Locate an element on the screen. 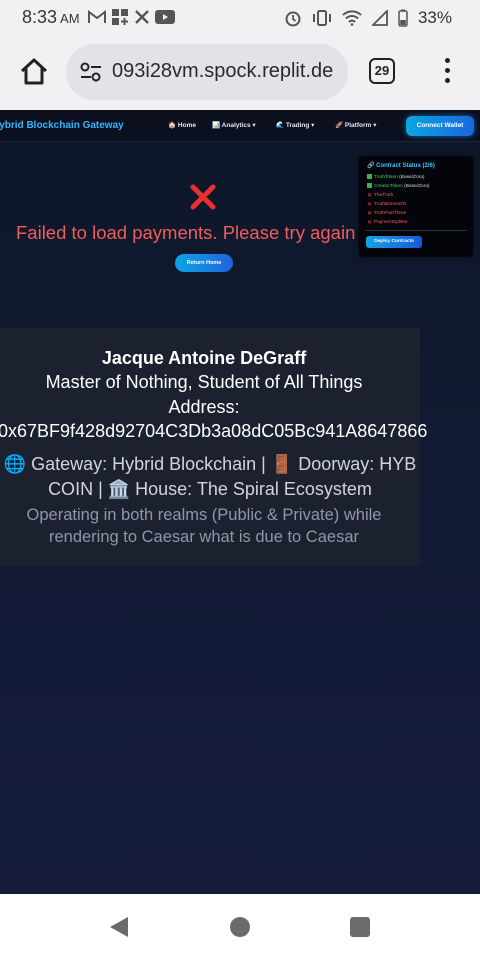 The height and width of the screenshot is (960, 480). home-circle-icon is located at coordinates (240, 927).